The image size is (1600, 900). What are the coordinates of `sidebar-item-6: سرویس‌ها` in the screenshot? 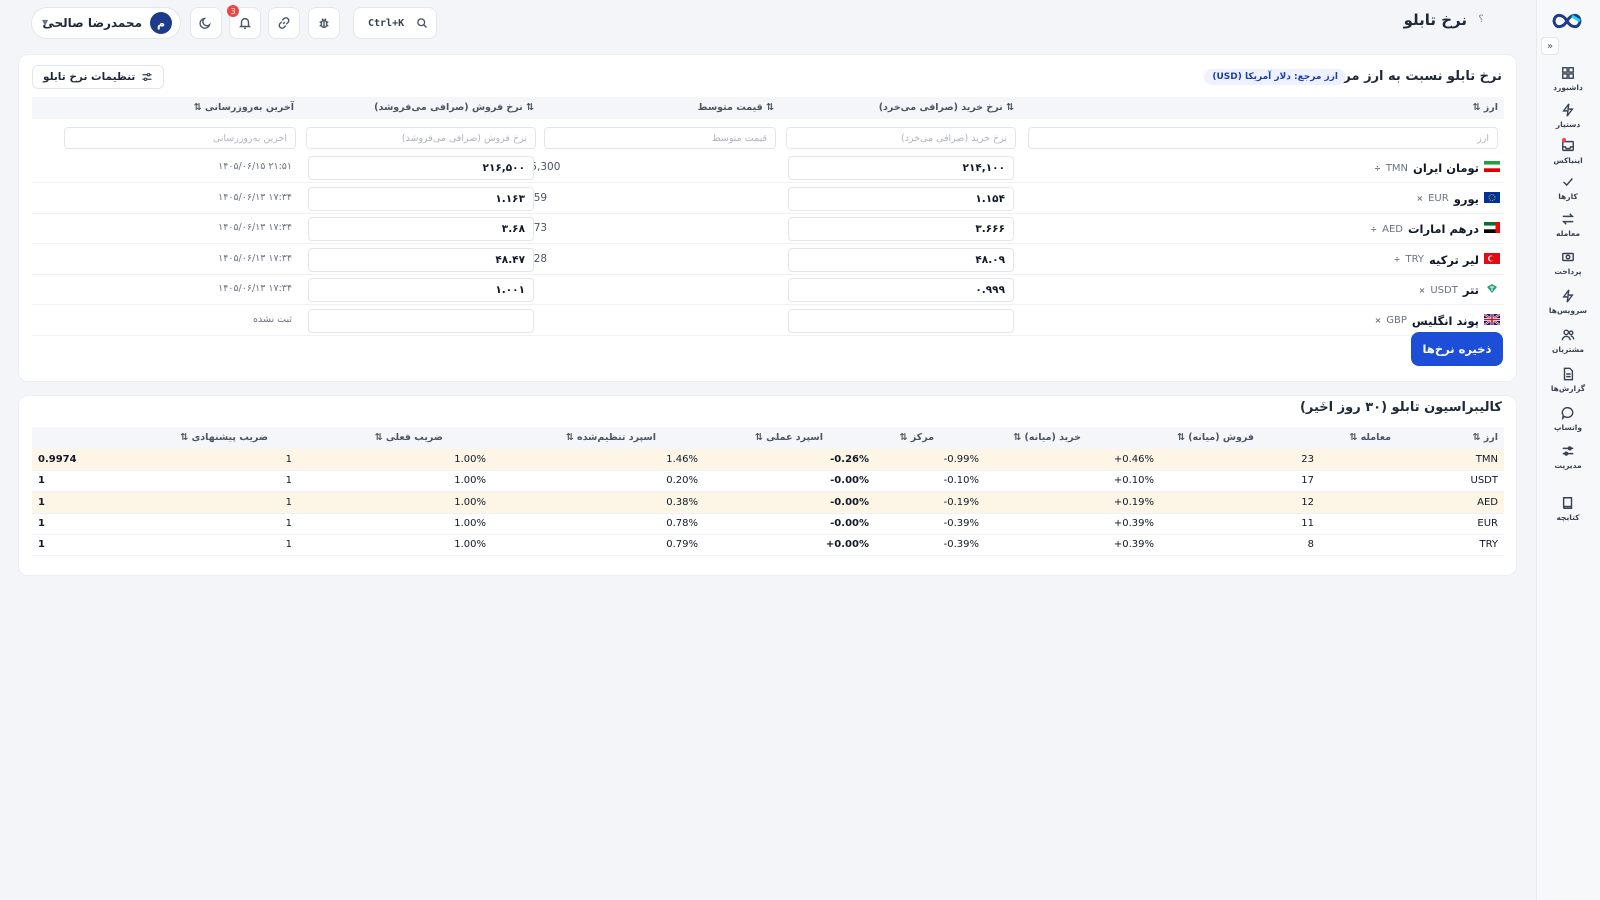 It's located at (1568, 306).